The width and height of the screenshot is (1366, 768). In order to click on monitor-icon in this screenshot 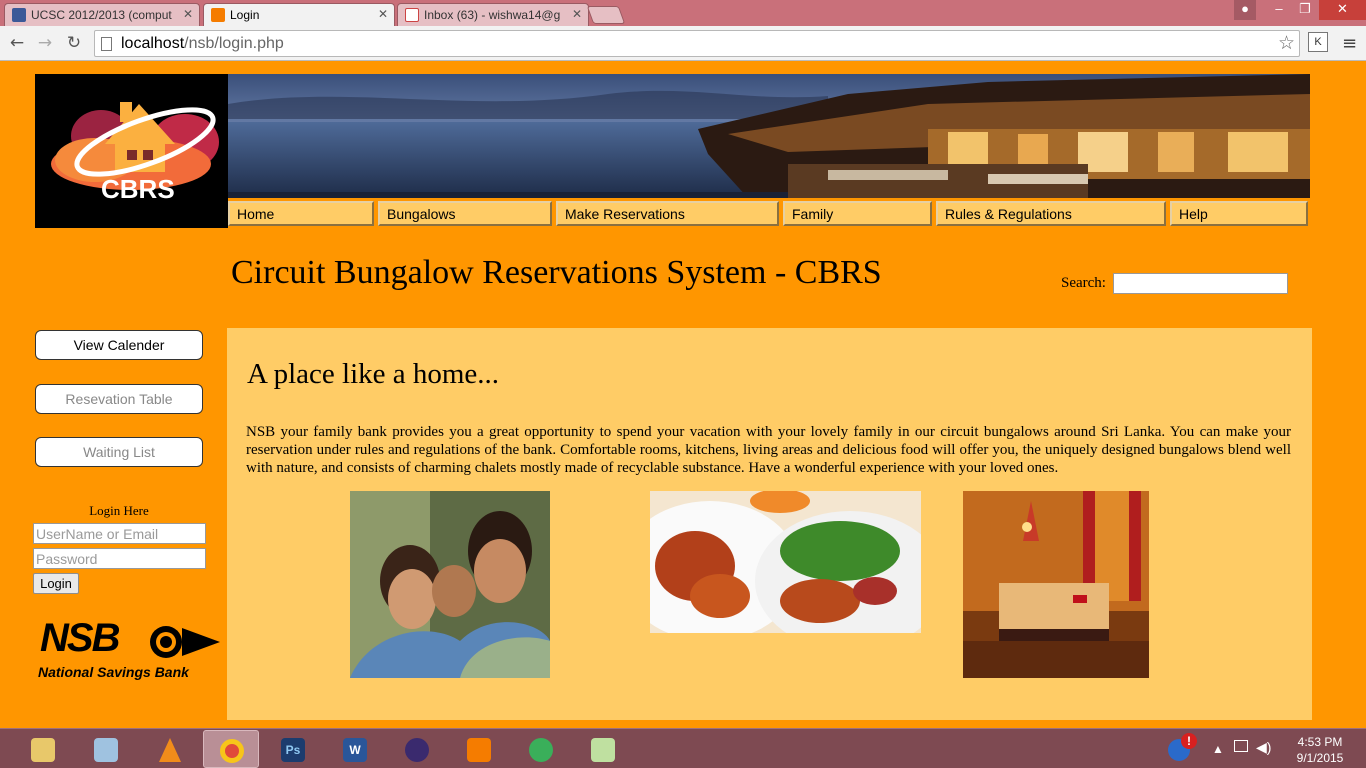, I will do `click(541, 749)`.